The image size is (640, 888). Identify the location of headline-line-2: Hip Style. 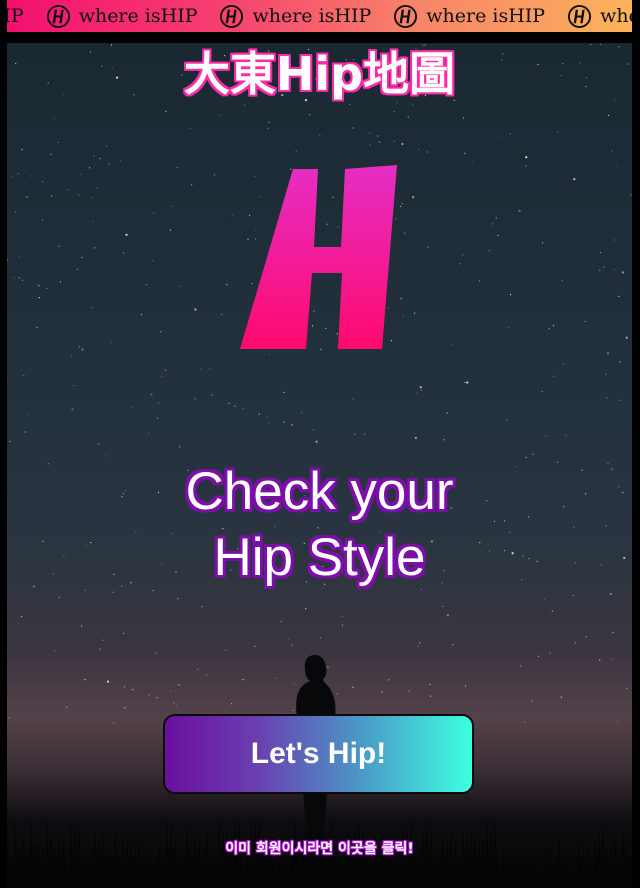
(319, 557).